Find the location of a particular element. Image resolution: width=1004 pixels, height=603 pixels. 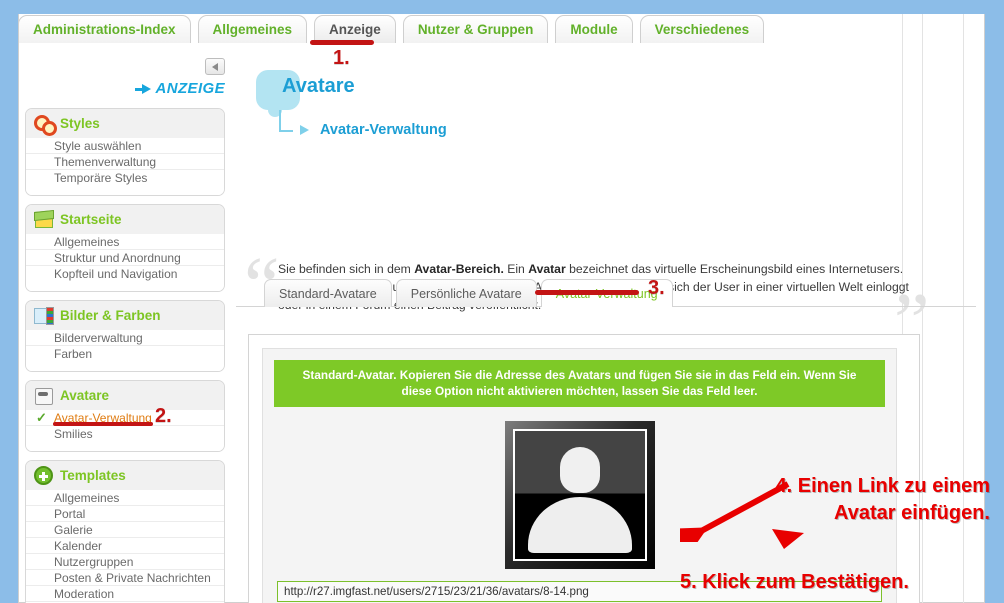

top-tab-1: Administrations-Index is located at coordinates (104, 29).